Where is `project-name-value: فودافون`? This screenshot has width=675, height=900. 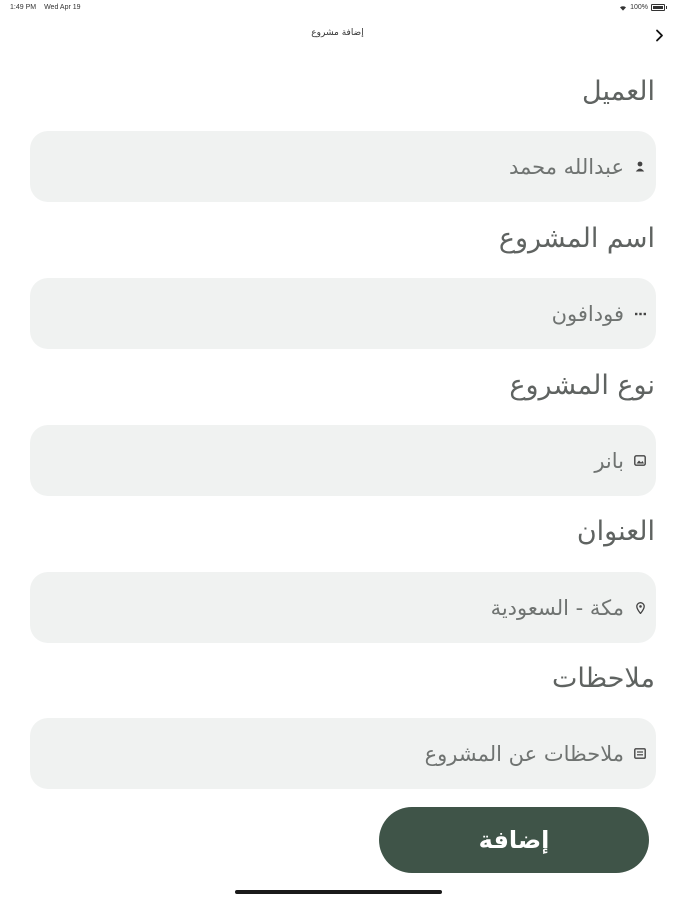 project-name-value: فودافون is located at coordinates (587, 313).